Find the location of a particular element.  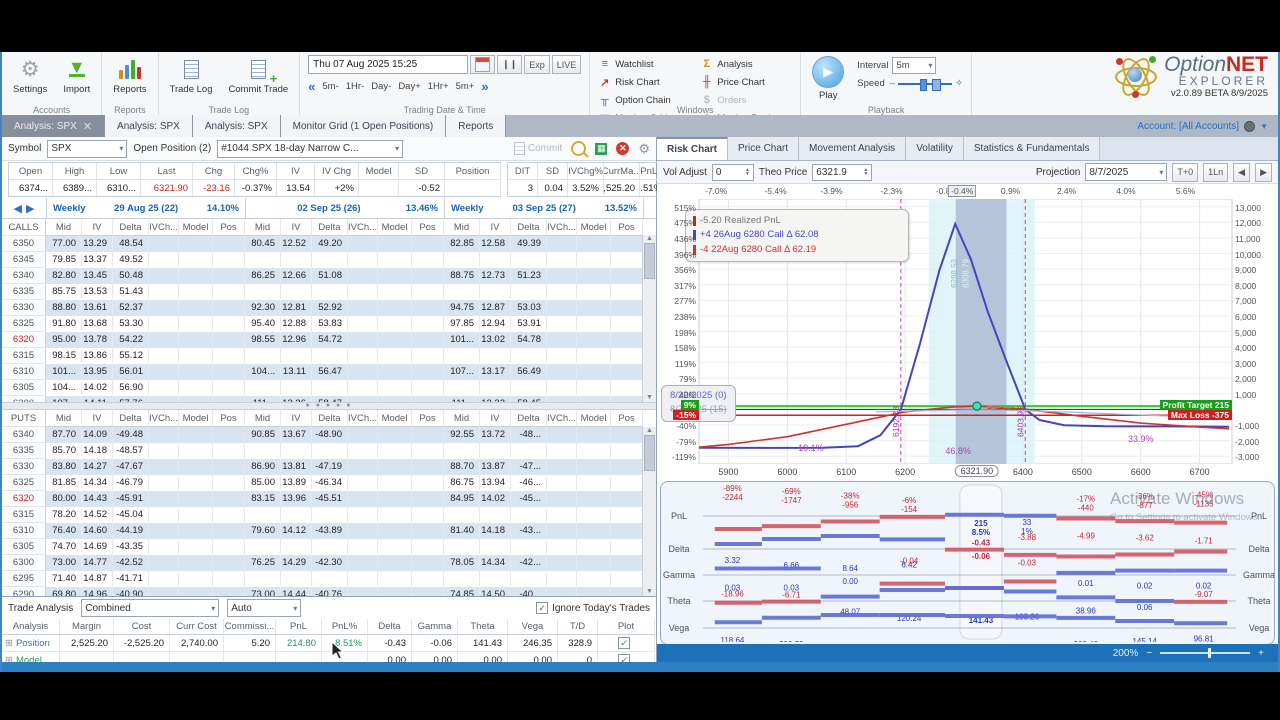

search-icon is located at coordinates (580, 149).